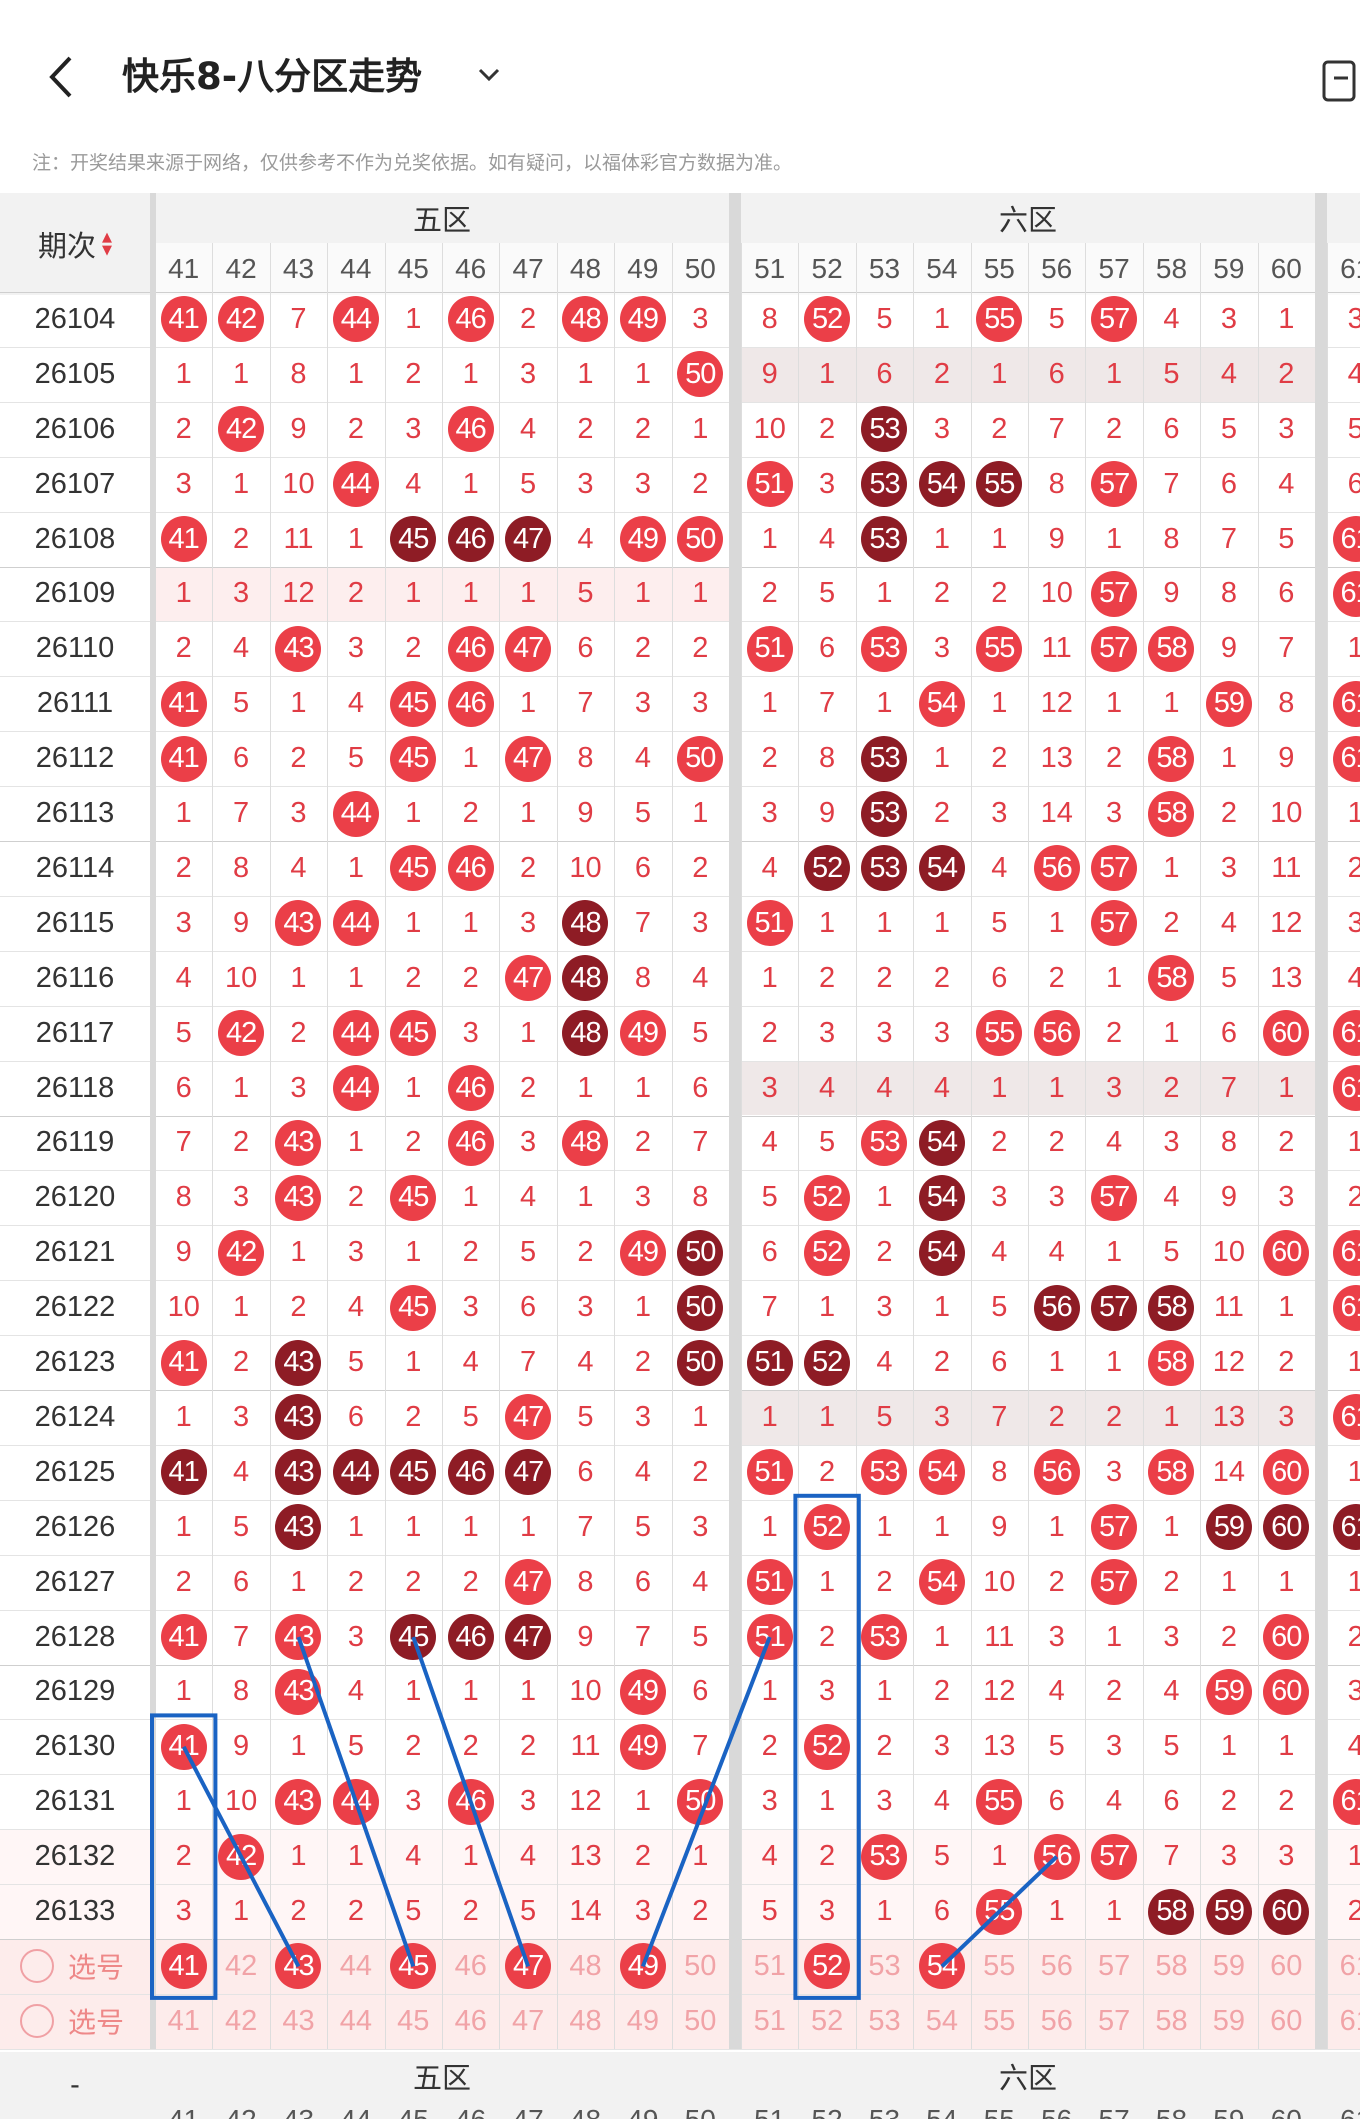 This screenshot has height=2119, width=1360. What do you see at coordinates (413, 2021) in the screenshot?
I see `selectable-number: 45` at bounding box center [413, 2021].